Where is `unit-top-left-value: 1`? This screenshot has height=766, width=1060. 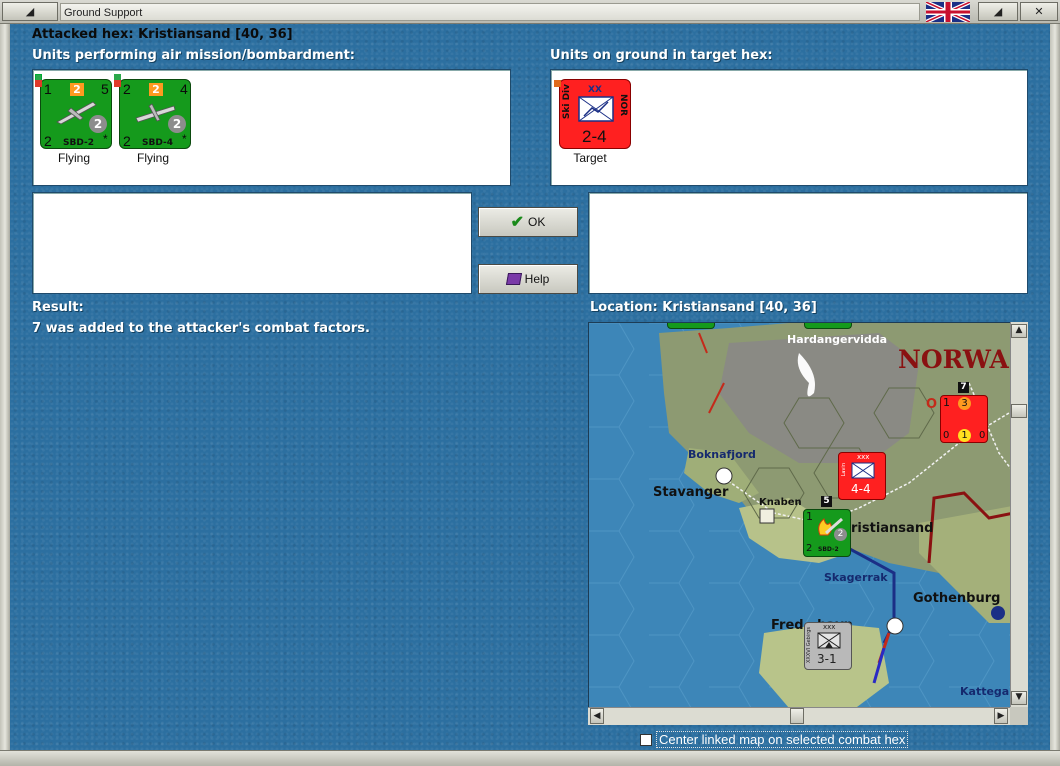
unit-top-left-value: 1 is located at coordinates (48, 89).